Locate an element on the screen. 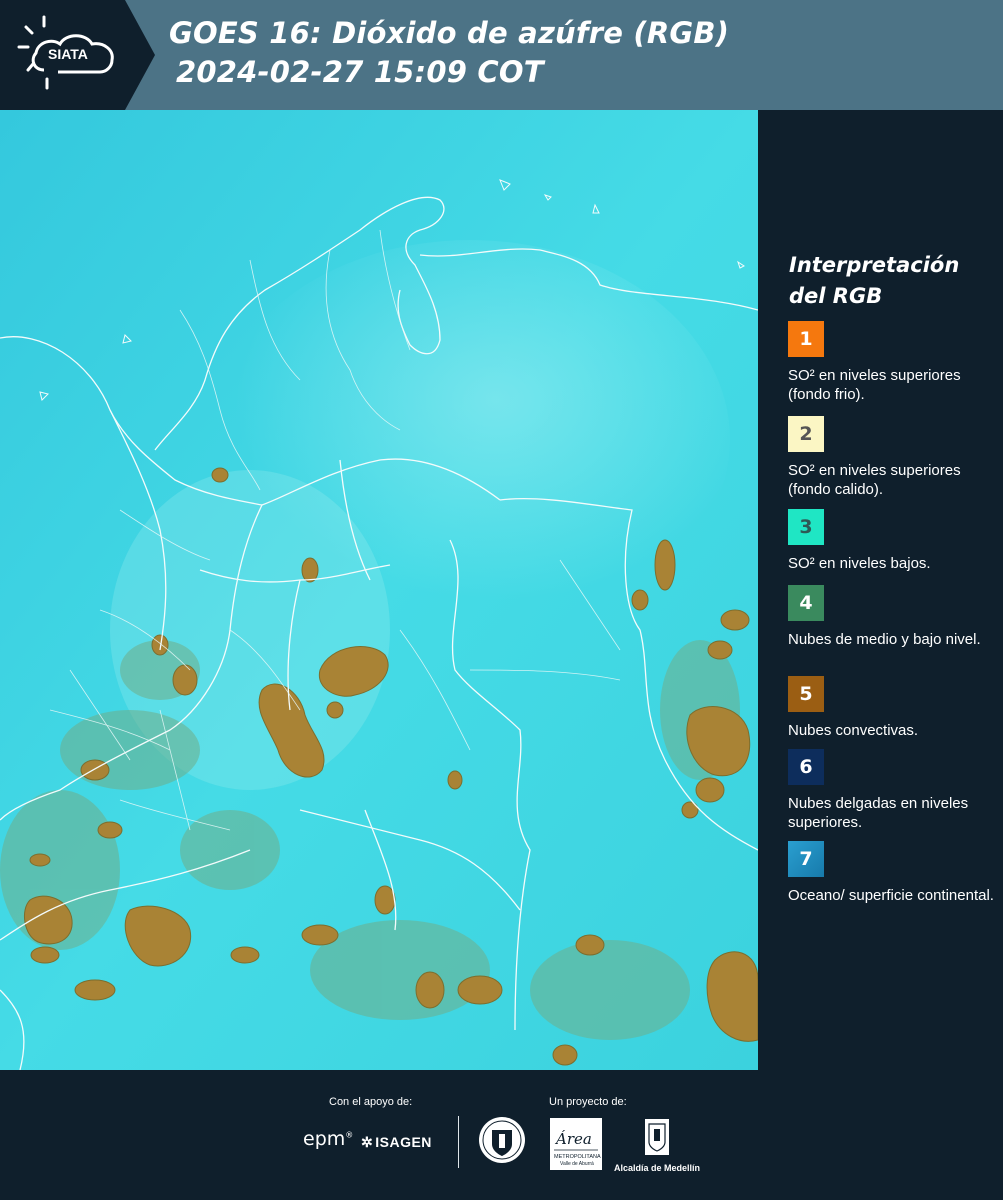 The height and width of the screenshot is (1200, 1003). siata-logo-graphic: SIATA is located at coordinates (77, 55).